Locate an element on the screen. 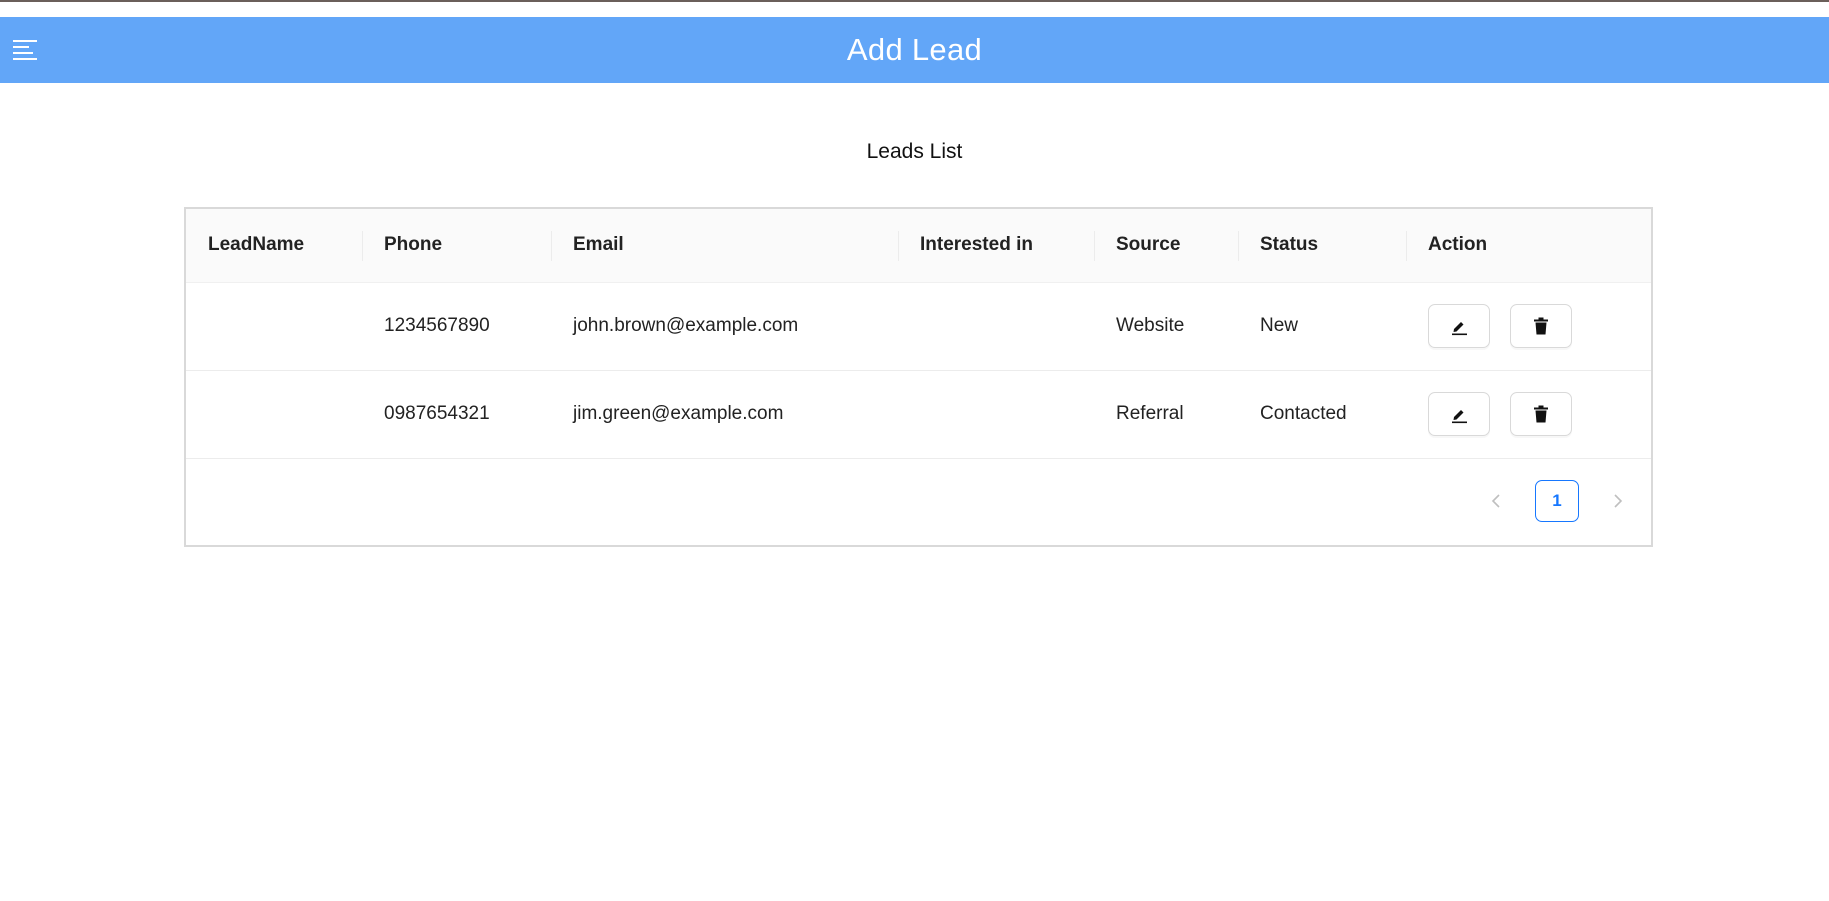  cell-email: jim.green@example.com is located at coordinates (724, 414).